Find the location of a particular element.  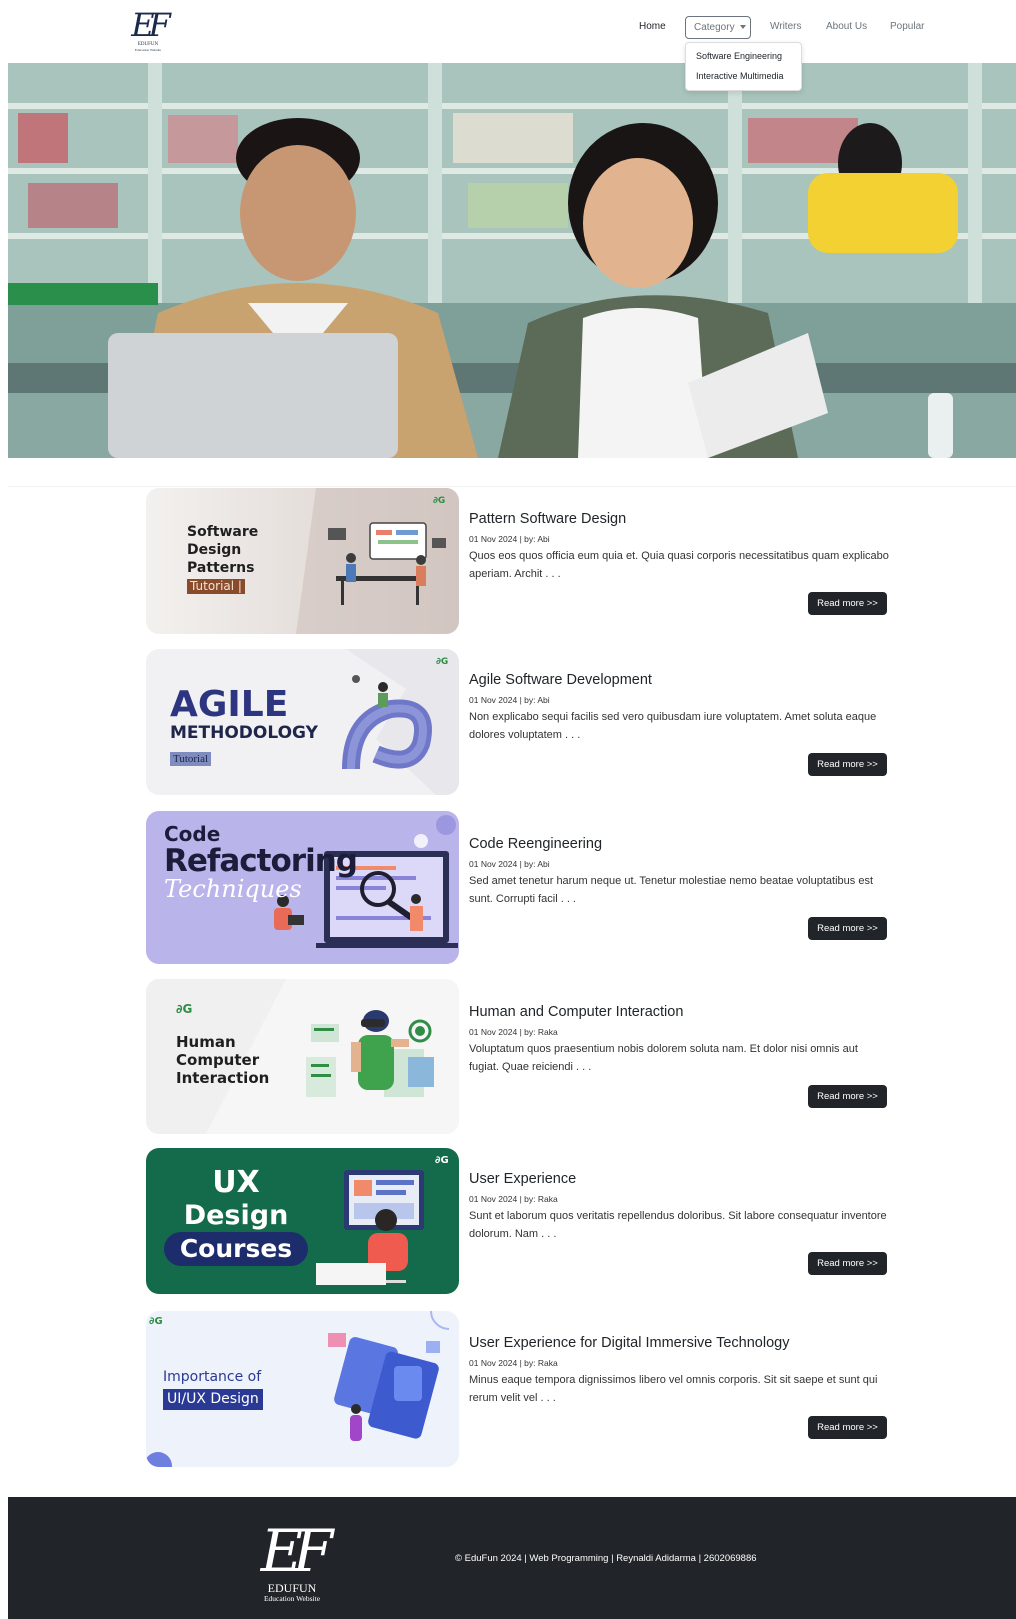

article-thumbnail: ∂G Importance of UI/UX Design is located at coordinates (302, 1389).